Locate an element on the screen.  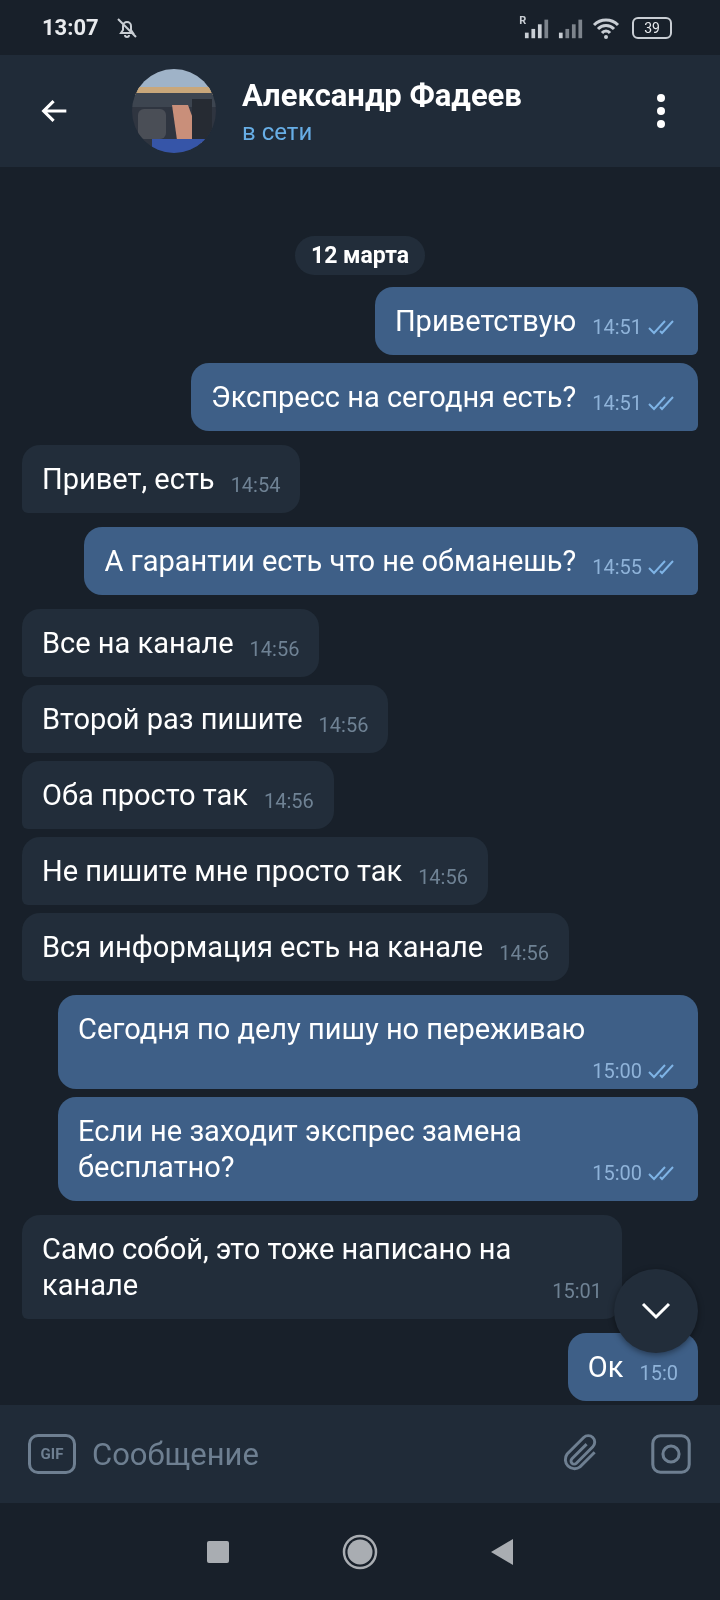
message-text: Все на канале is located at coordinates (138, 643).